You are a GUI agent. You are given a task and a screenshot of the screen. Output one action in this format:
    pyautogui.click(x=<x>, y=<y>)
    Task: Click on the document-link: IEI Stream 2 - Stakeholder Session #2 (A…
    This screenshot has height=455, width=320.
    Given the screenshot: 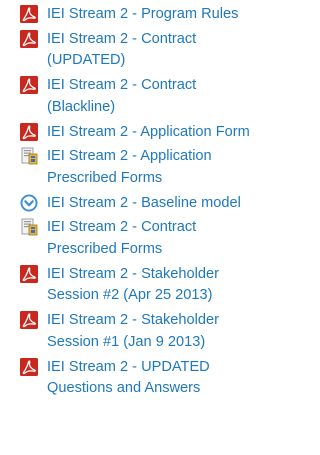 What is the action you would take?
    pyautogui.click(x=133, y=285)
    